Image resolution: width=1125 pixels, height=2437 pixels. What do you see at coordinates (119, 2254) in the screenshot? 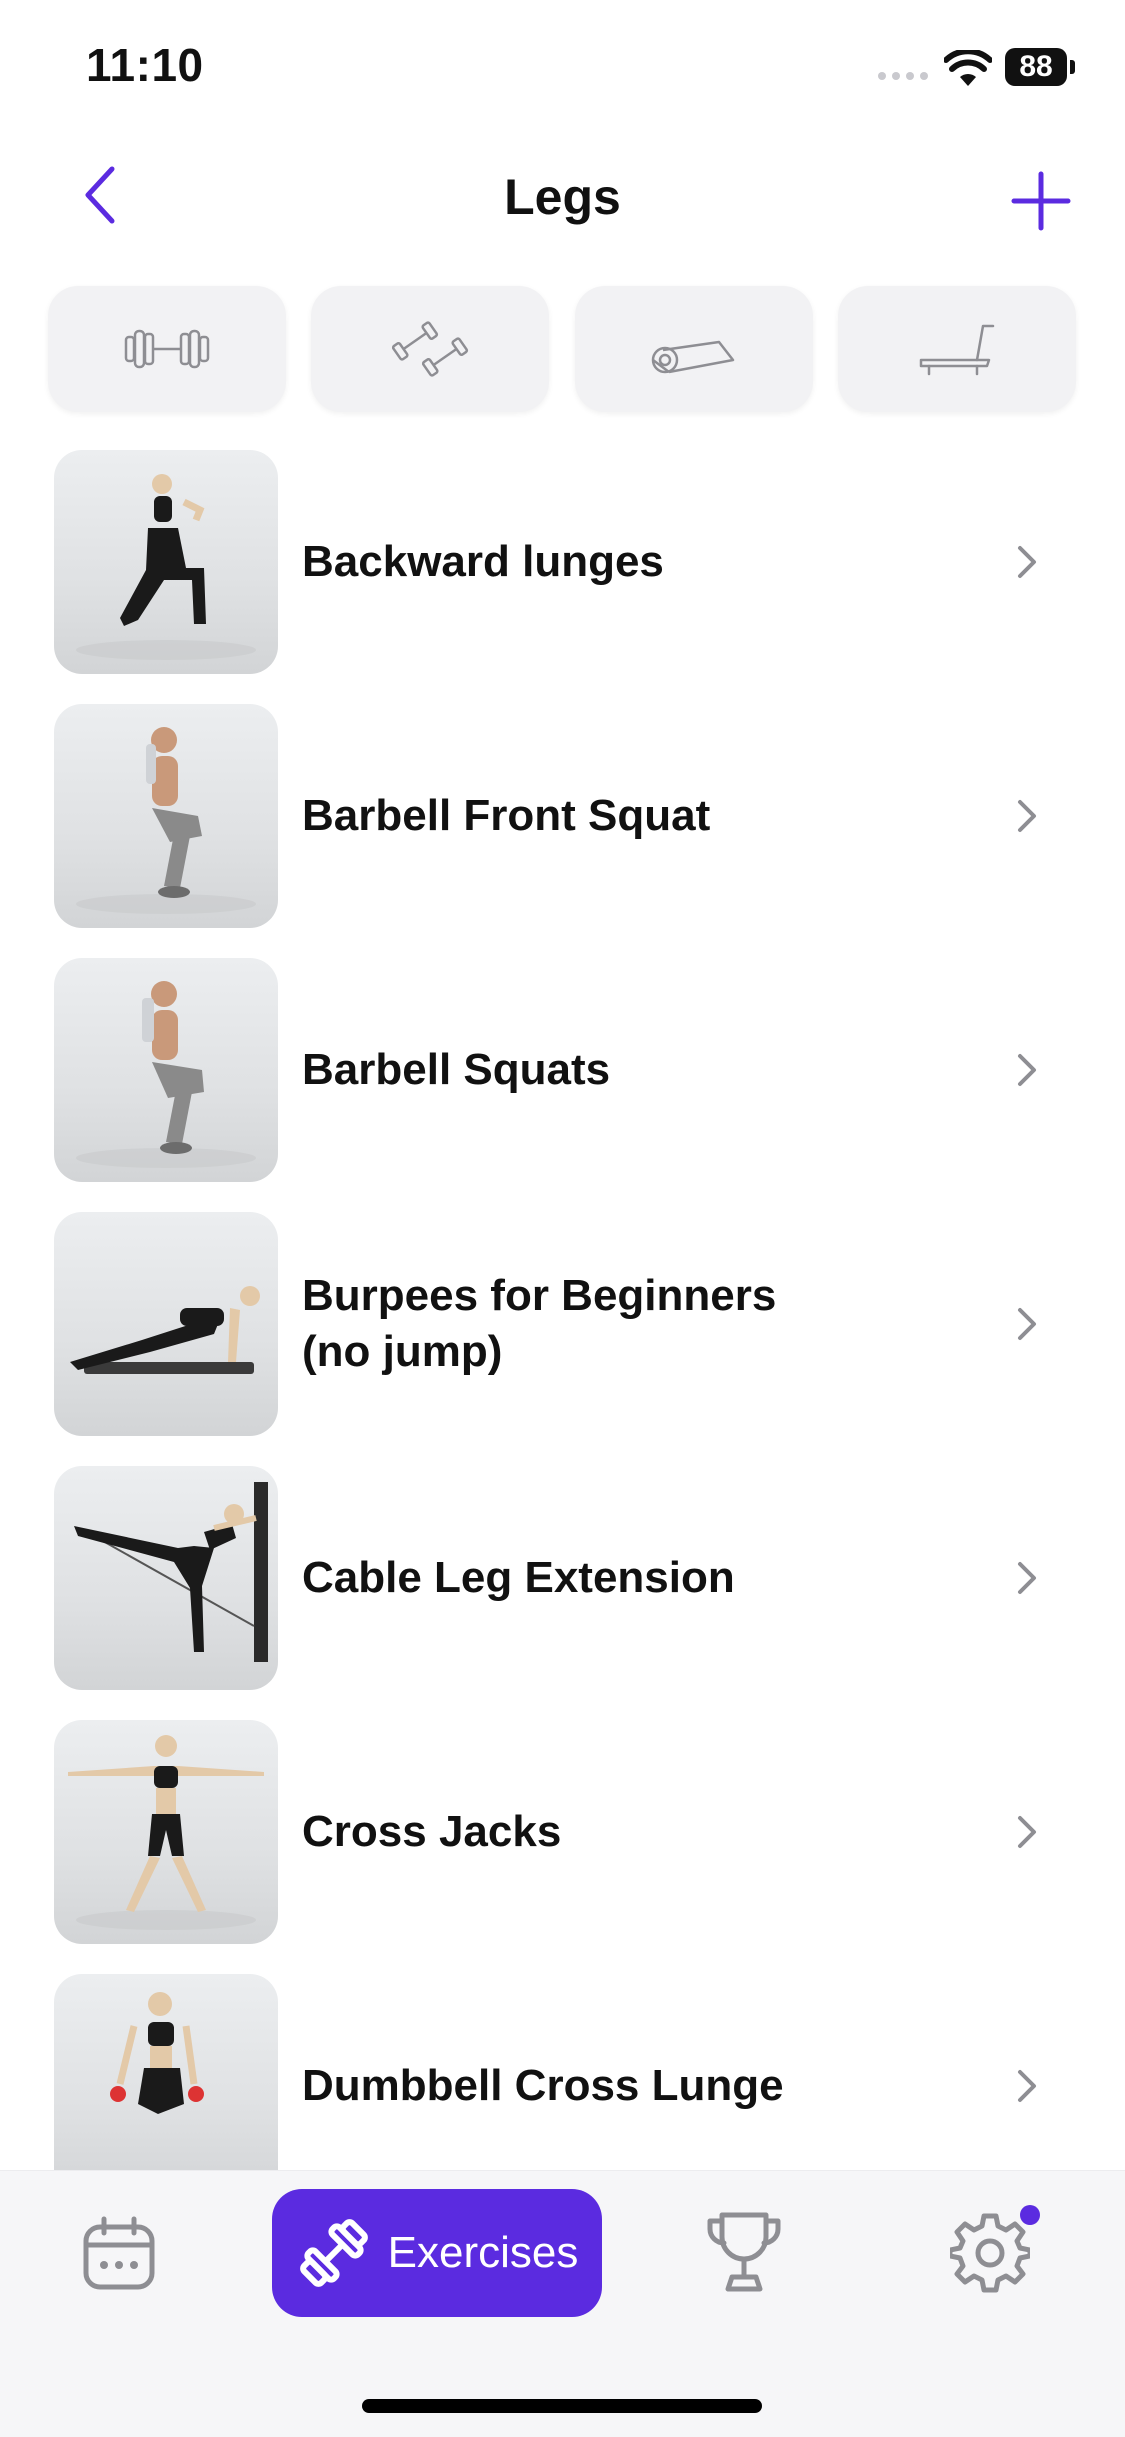
I see `calendar-icon` at bounding box center [119, 2254].